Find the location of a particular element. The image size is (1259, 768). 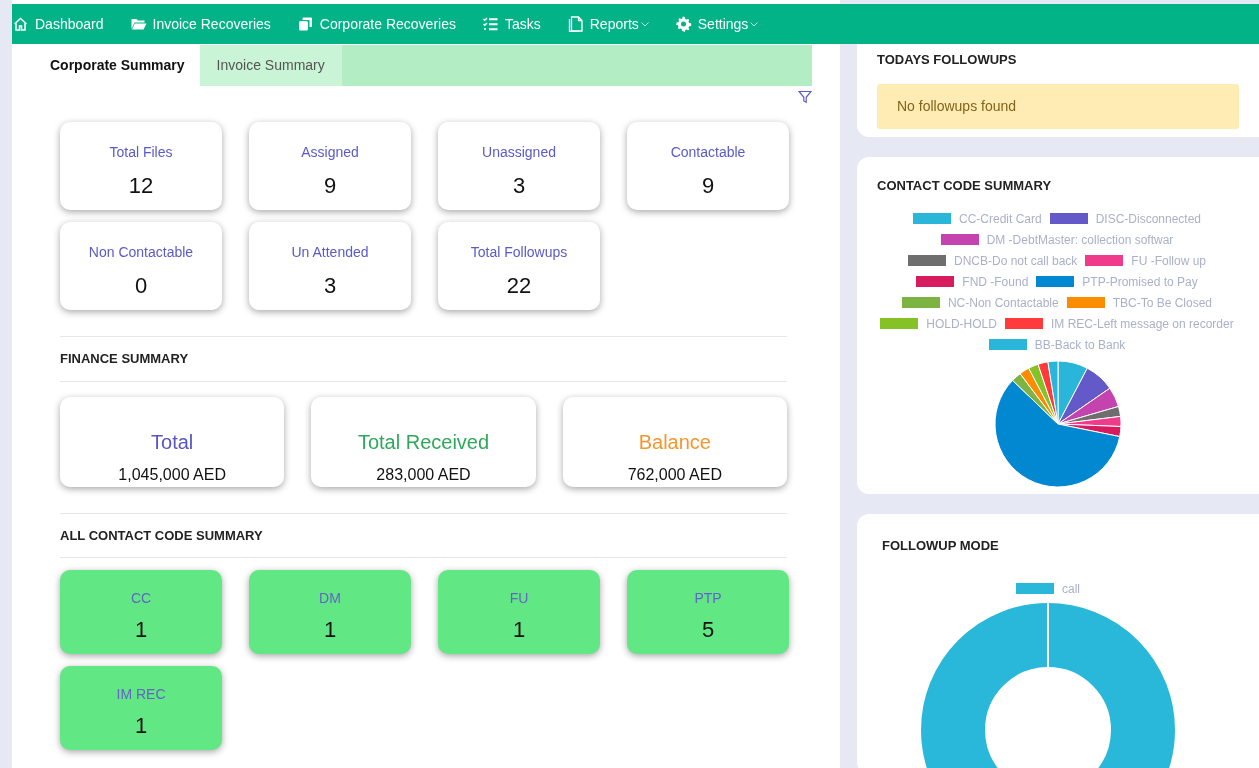

stat-label: Total is located at coordinates (172, 442).